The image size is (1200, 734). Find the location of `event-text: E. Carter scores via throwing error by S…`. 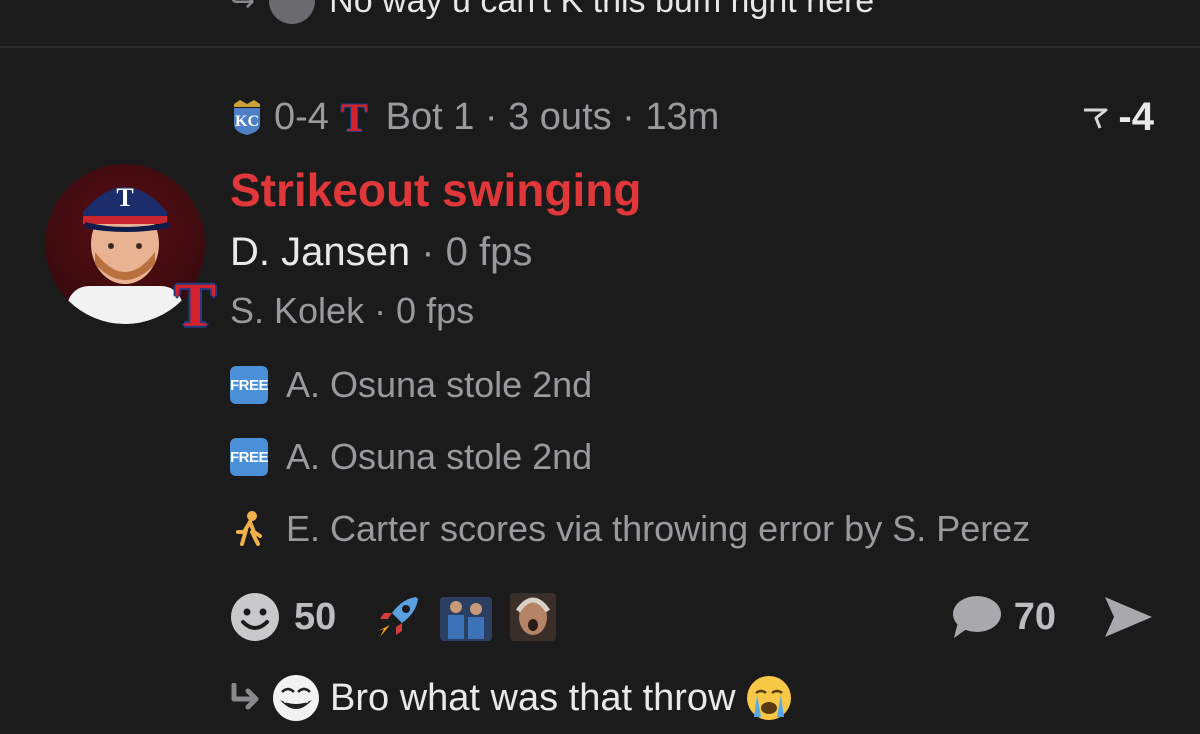

event-text: E. Carter scores via throwing error by S… is located at coordinates (658, 528).